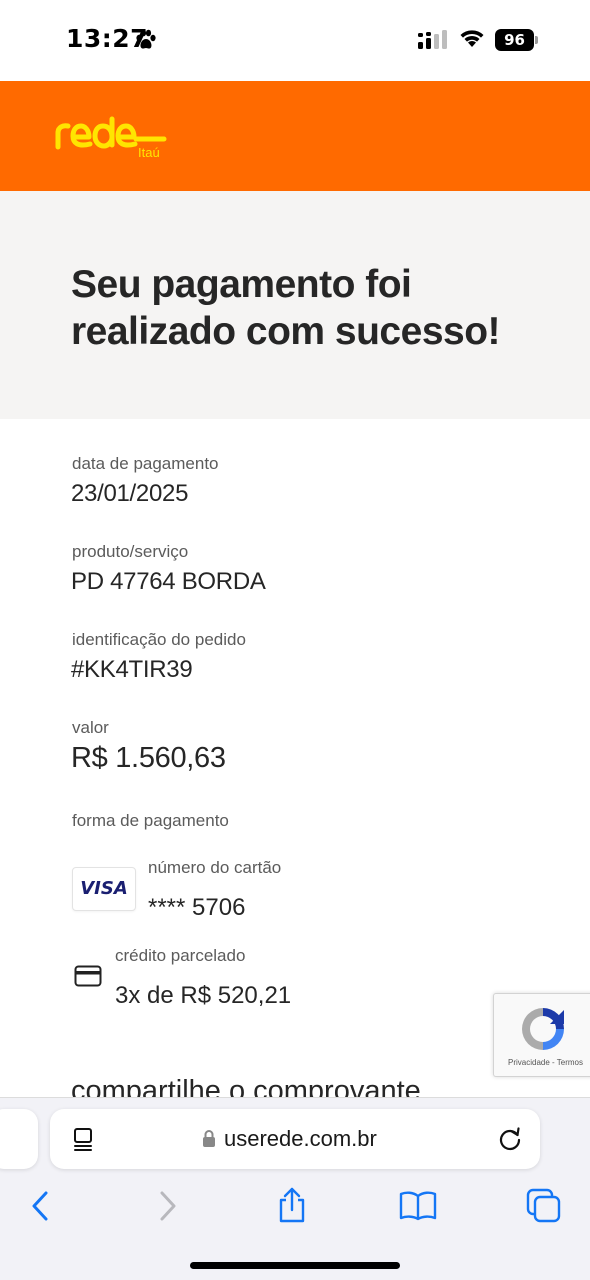  Describe the element at coordinates (146, 39) in the screenshot. I see `paw-icon` at that location.